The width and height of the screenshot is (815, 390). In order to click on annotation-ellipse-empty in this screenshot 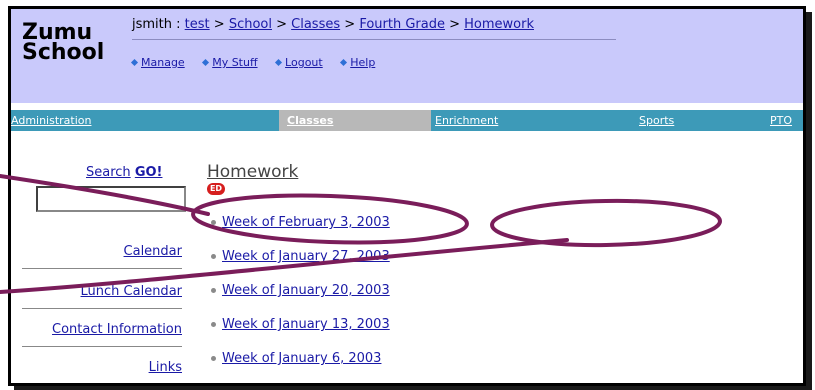, I will do `click(606, 223)`.